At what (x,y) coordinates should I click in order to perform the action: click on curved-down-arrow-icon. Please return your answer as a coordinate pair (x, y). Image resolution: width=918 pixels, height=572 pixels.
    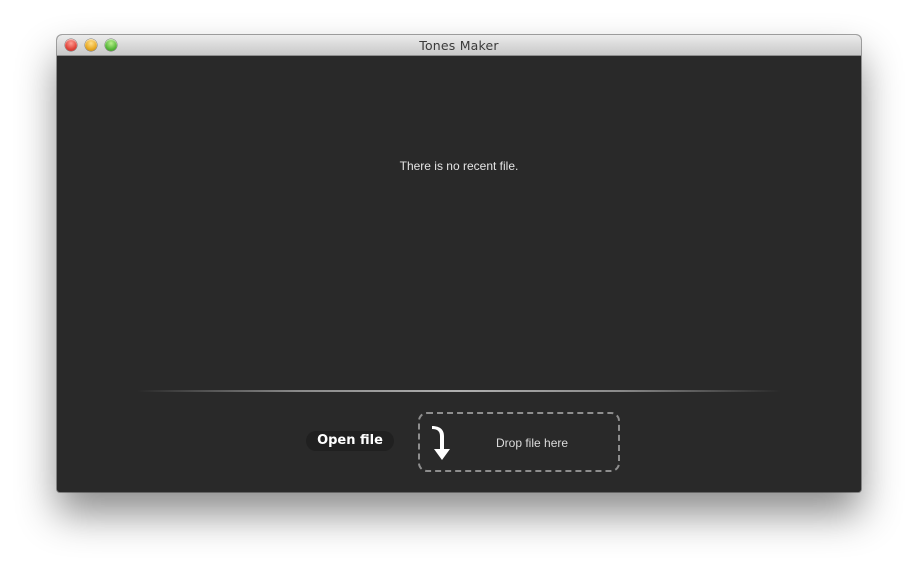
    Looking at the image, I should click on (441, 443).